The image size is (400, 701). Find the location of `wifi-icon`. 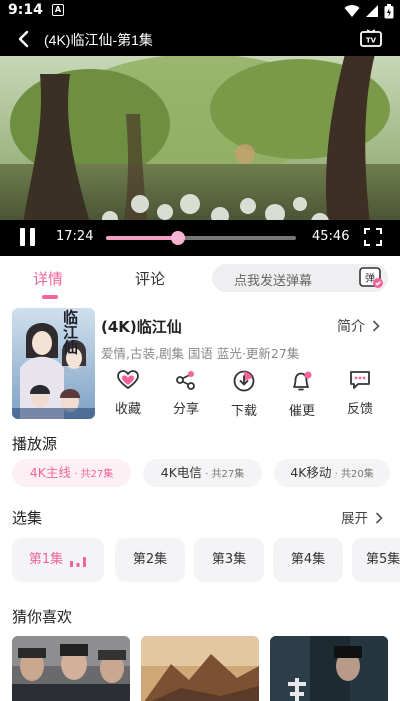

wifi-icon is located at coordinates (352, 11).